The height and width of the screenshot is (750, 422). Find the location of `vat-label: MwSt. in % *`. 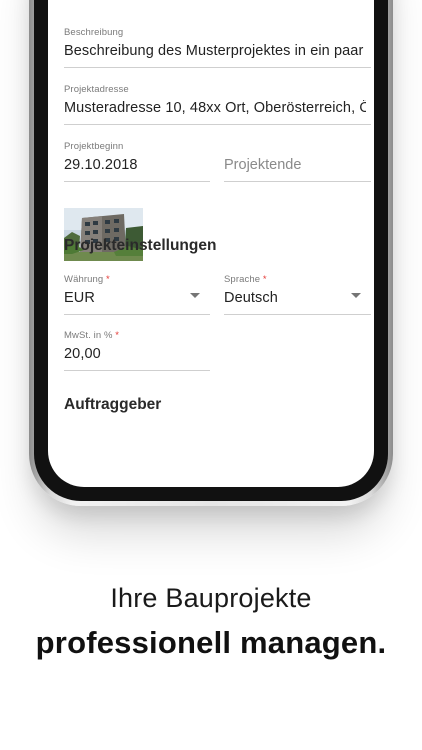

vat-label: MwSt. in % * is located at coordinates (91, 335).